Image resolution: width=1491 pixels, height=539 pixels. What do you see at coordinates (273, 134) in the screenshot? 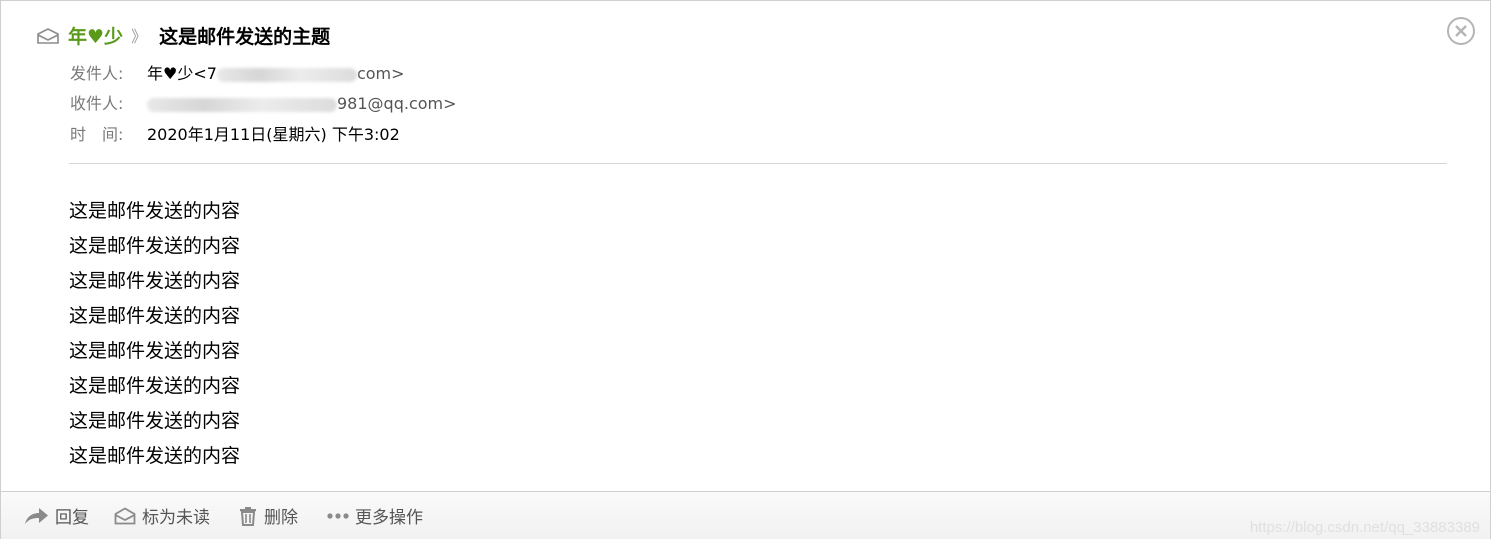
I see `time-value: 2020年1月11日(星期六) 下午3:02` at bounding box center [273, 134].